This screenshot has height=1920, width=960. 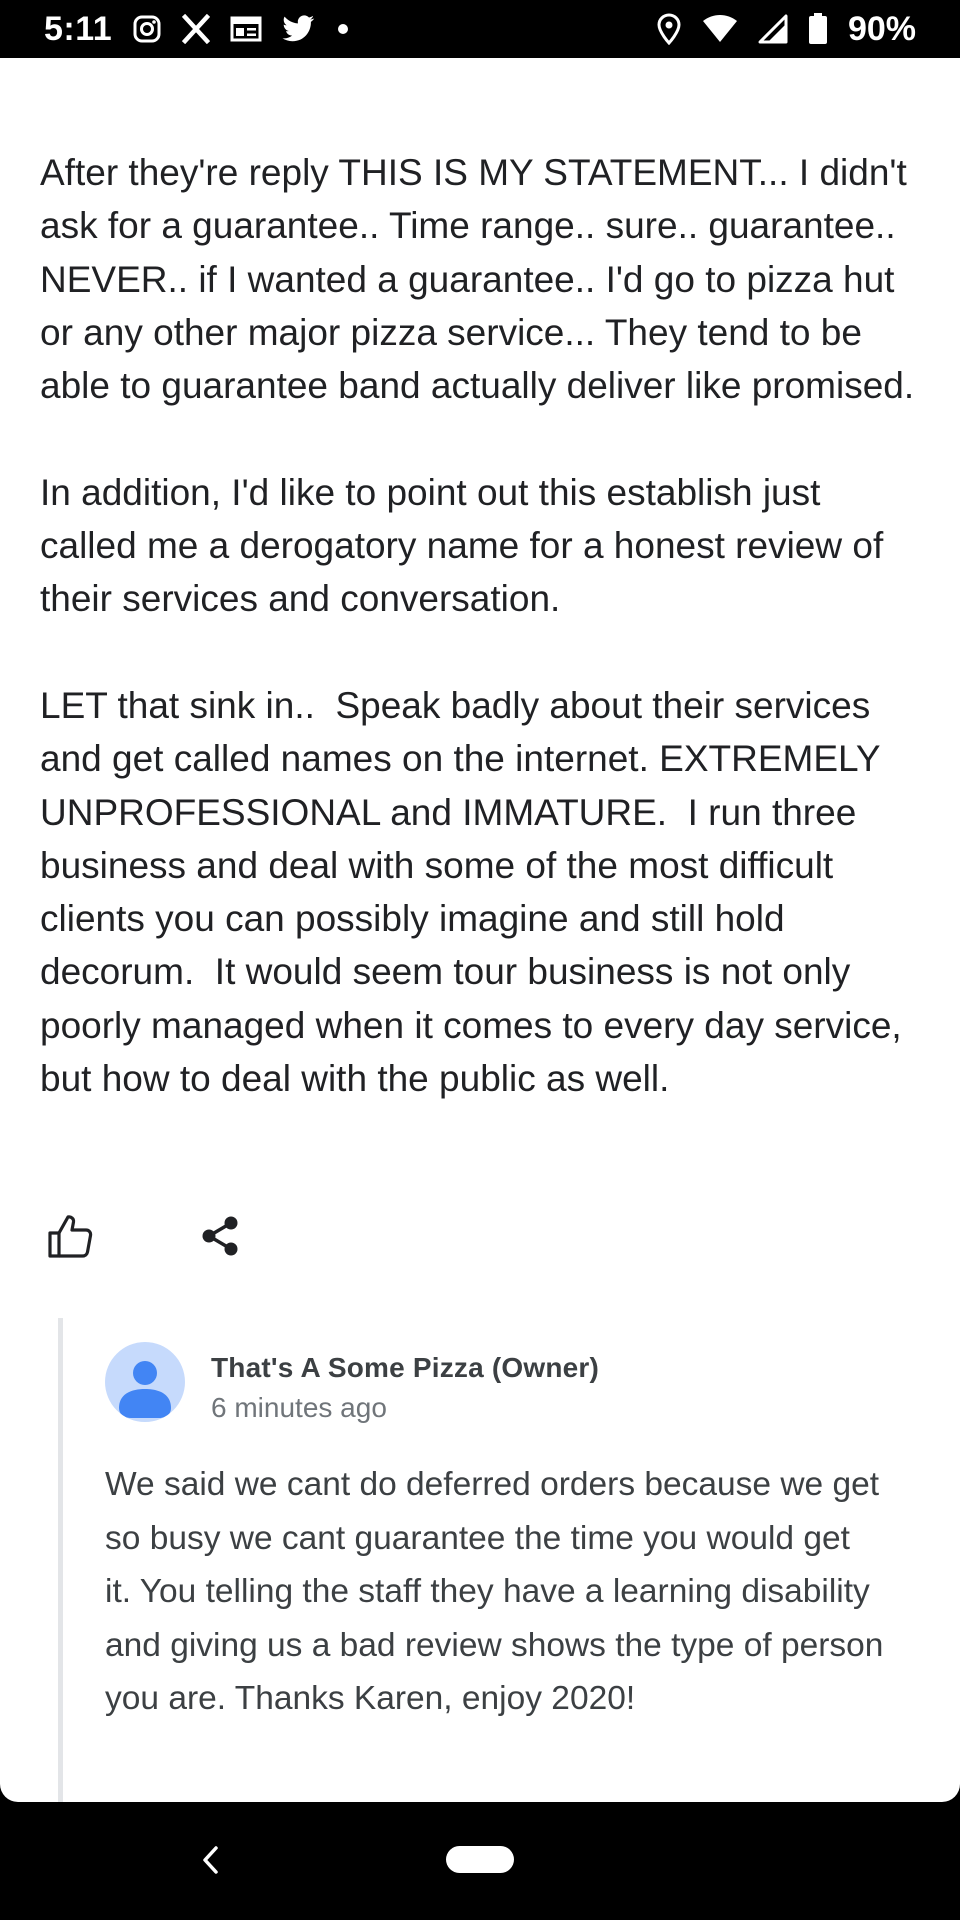 I want to click on status-right: 90%, so click(x=786, y=29).